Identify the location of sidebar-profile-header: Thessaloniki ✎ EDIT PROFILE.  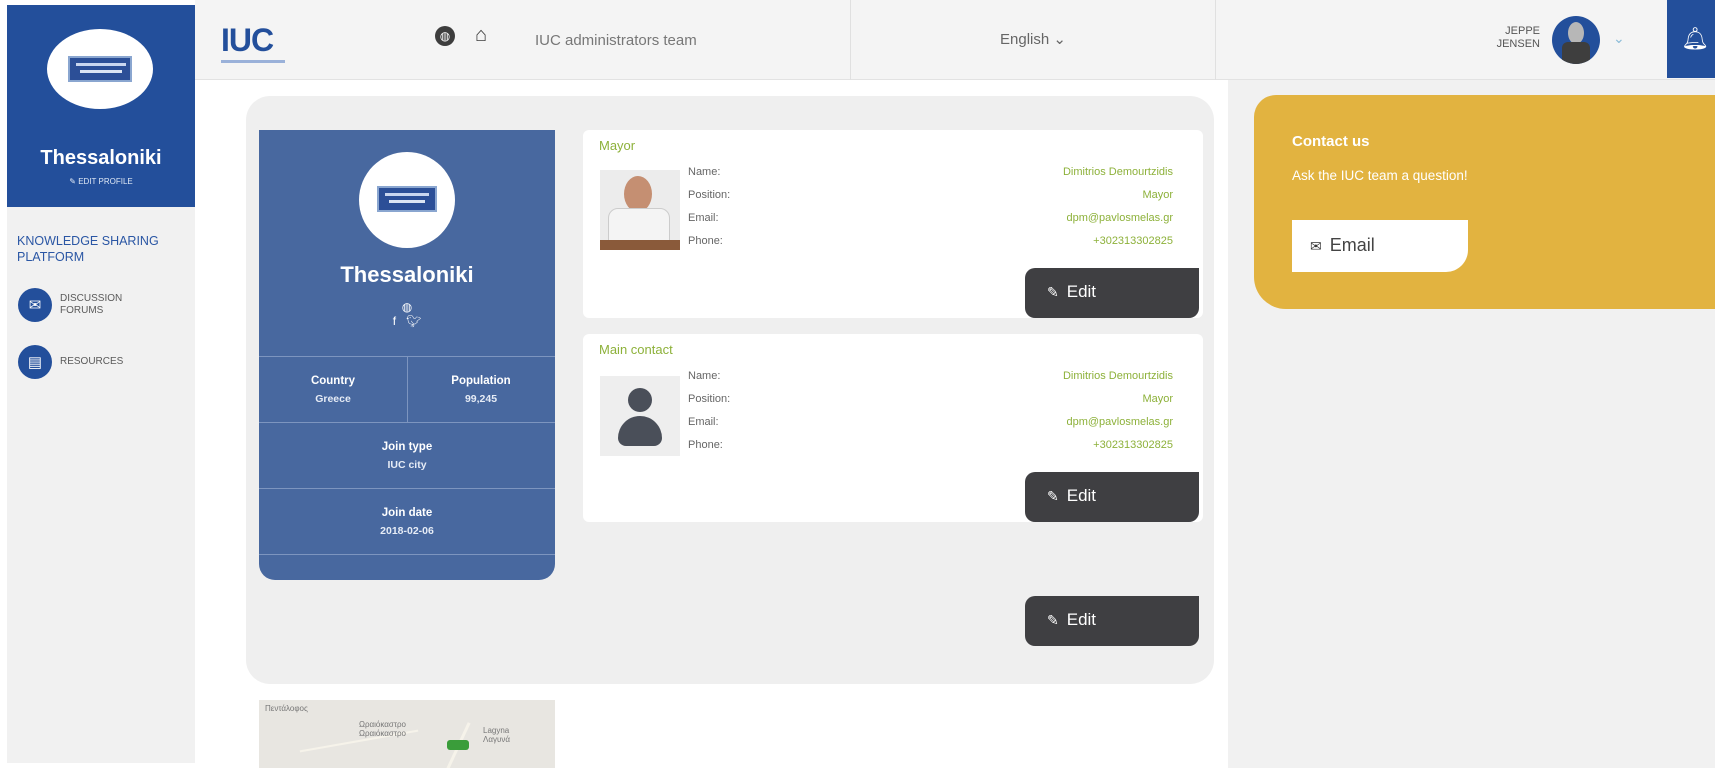
(101, 106).